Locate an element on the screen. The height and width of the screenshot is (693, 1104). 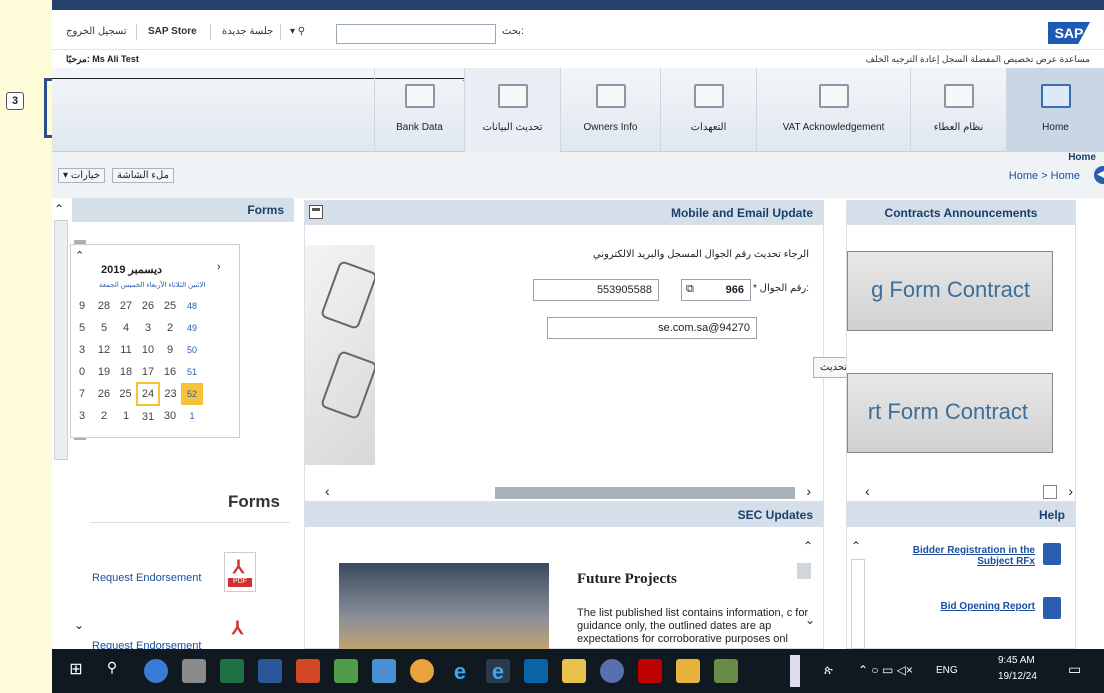
home-sub-tab: Home is located at coordinates (1082, 157).